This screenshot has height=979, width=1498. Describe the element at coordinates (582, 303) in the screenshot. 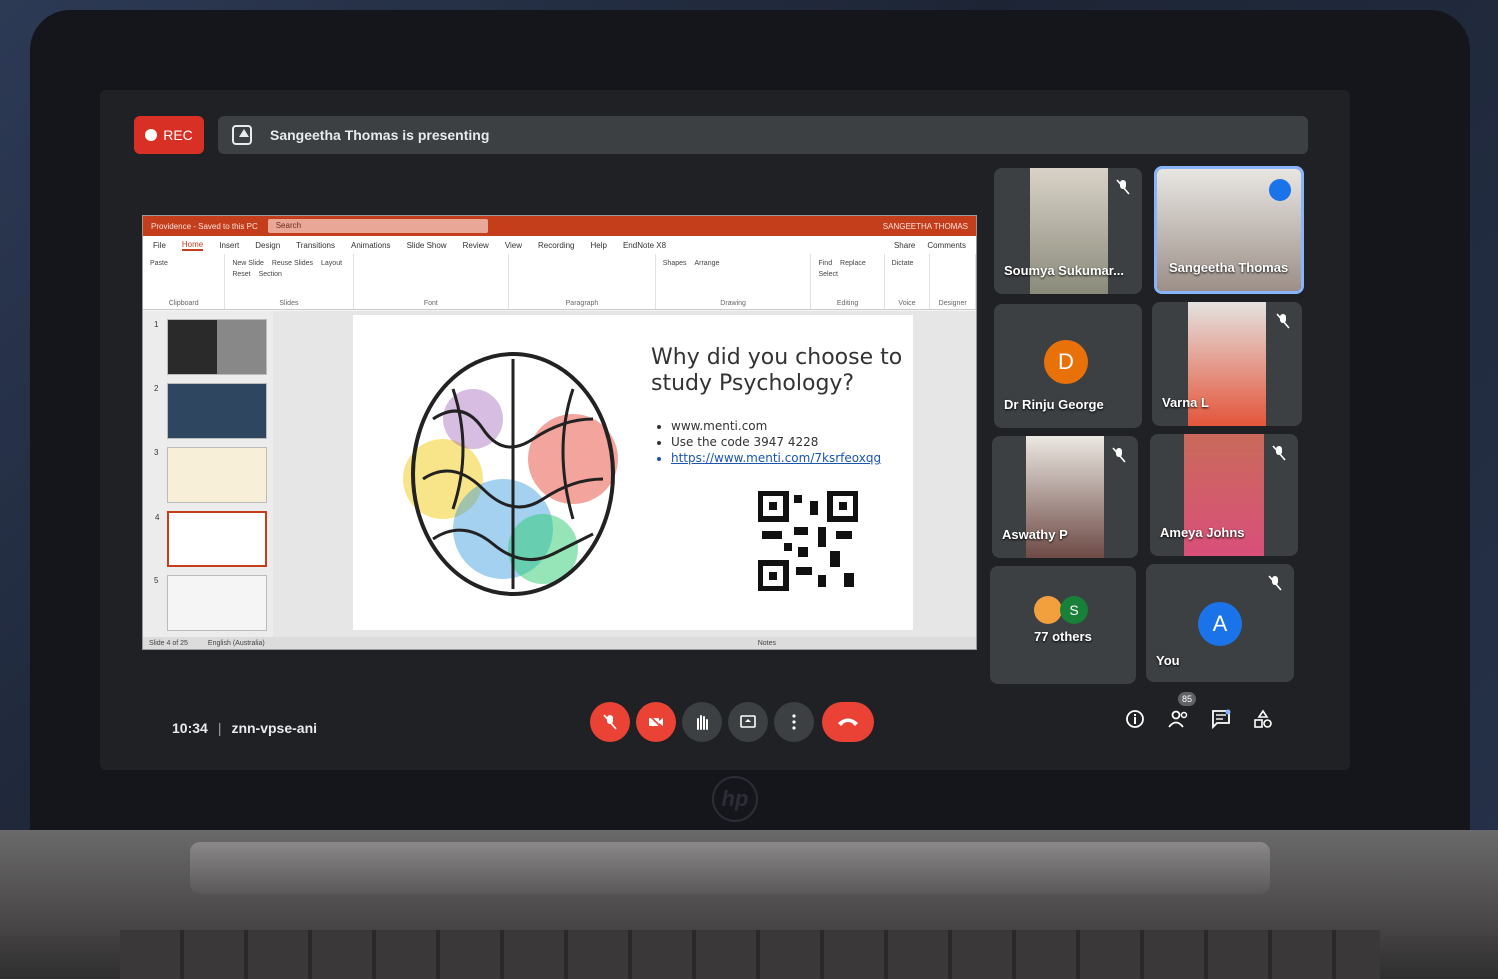

I see `ribbon-group-label: Paragraph` at that location.